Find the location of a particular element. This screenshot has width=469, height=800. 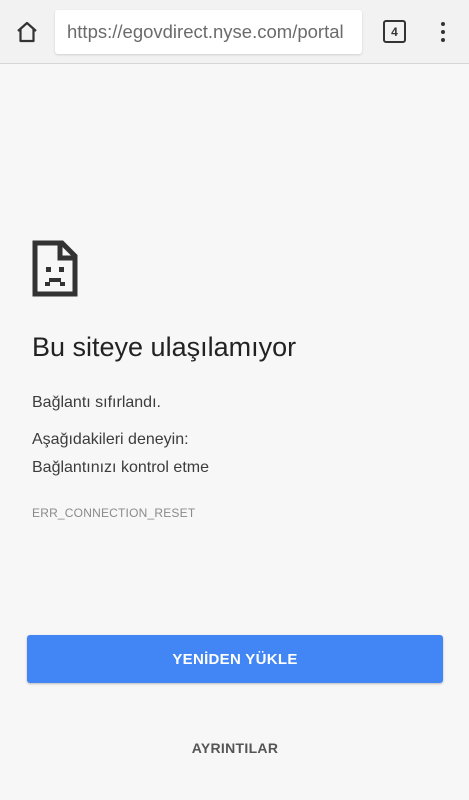

page-title: Bu siteye ulaşılamıyor is located at coordinates (164, 347).